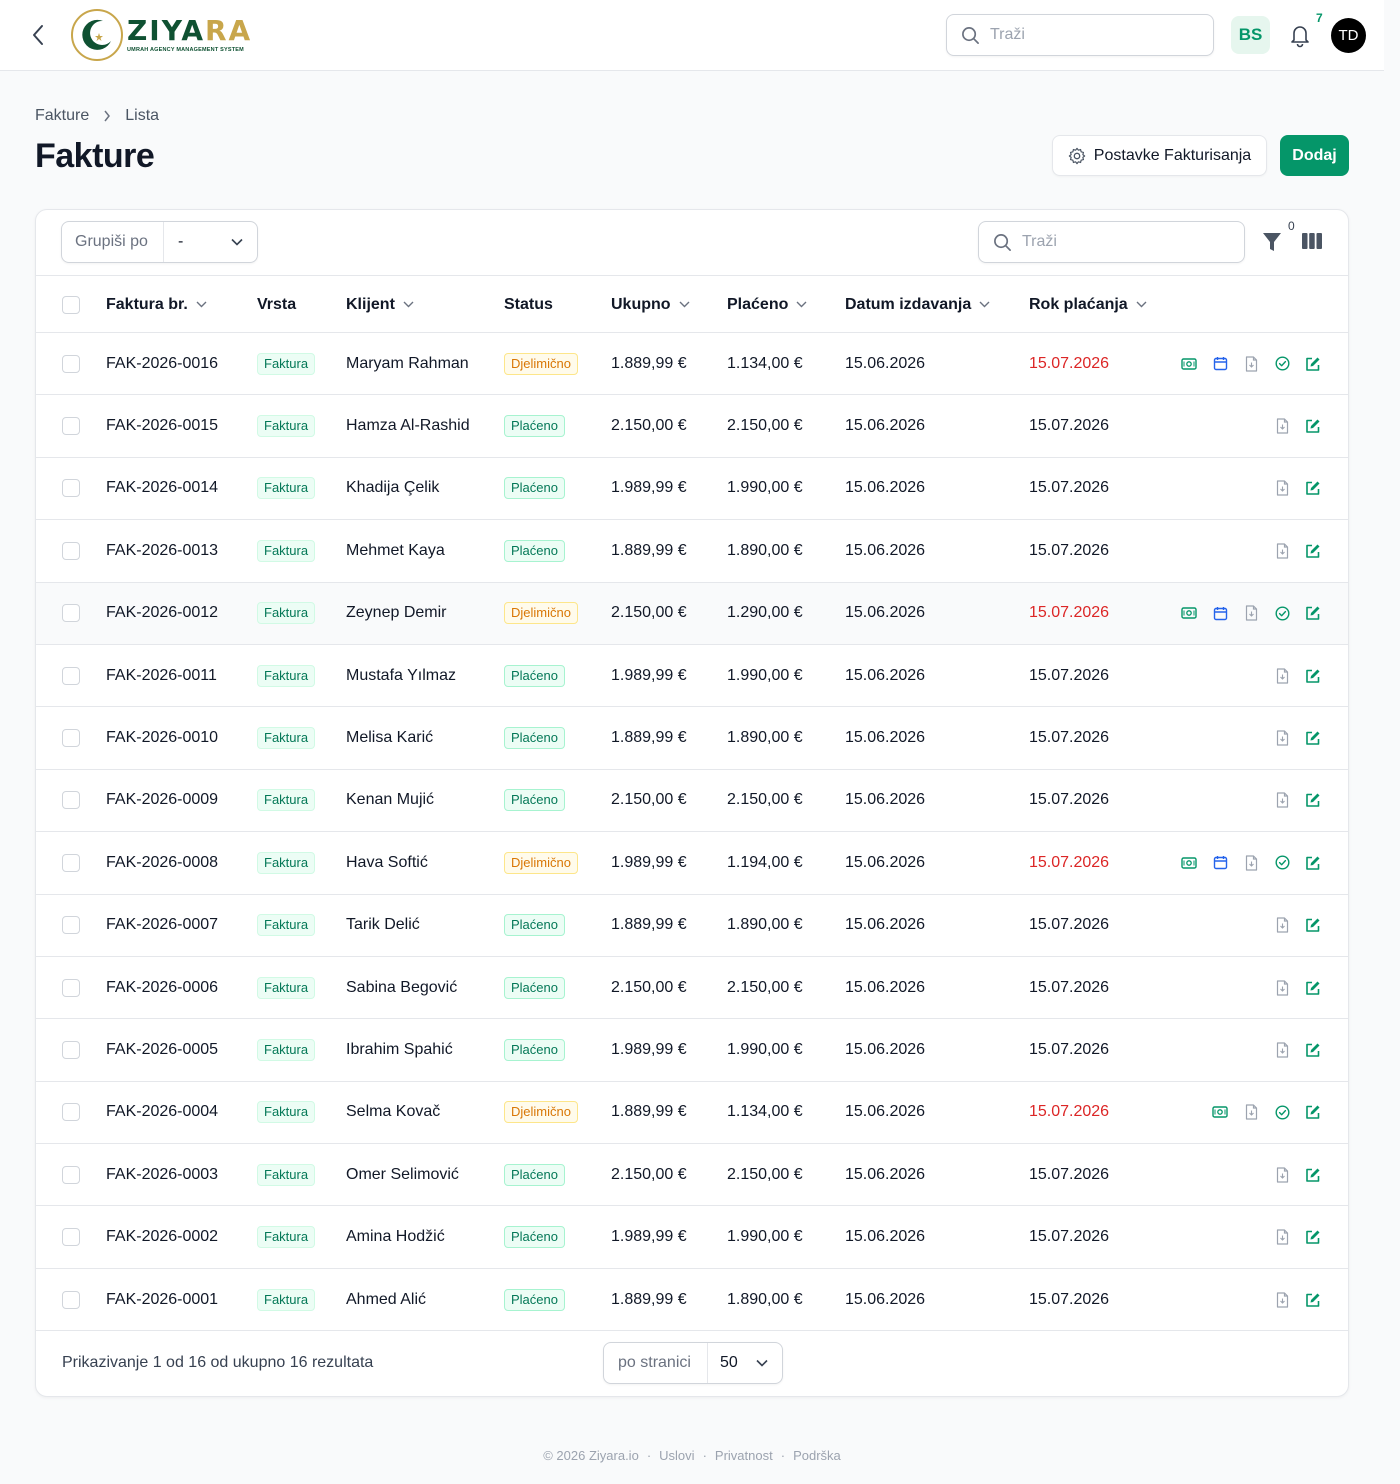 This screenshot has height=1484, width=1400. What do you see at coordinates (744, 1455) in the screenshot?
I see `footer-link-privacy: Privatnost` at bounding box center [744, 1455].